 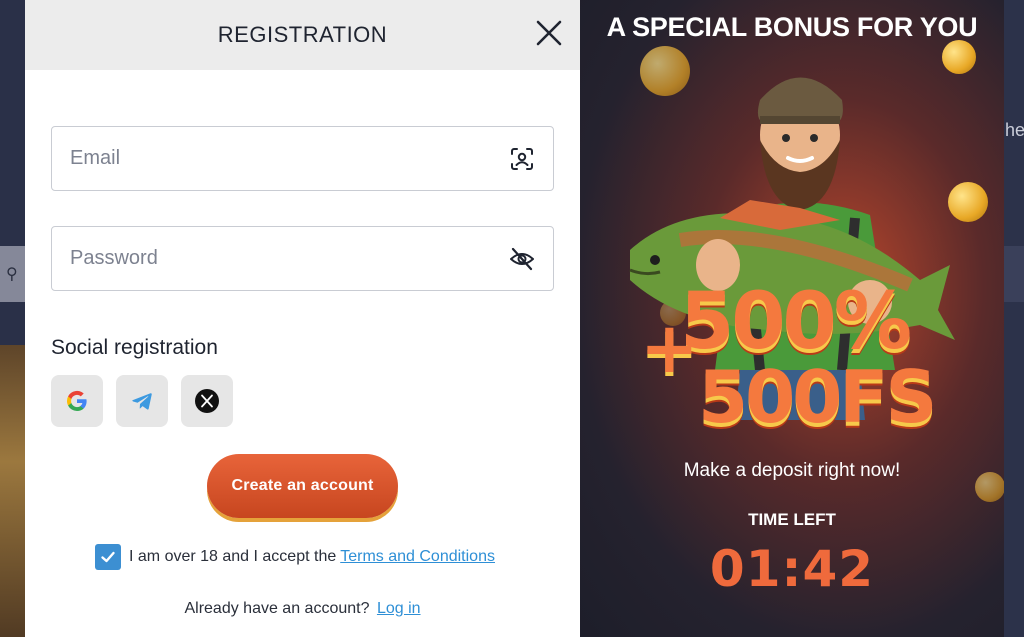 What do you see at coordinates (289, 258) in the screenshot?
I see `password-input` at bounding box center [289, 258].